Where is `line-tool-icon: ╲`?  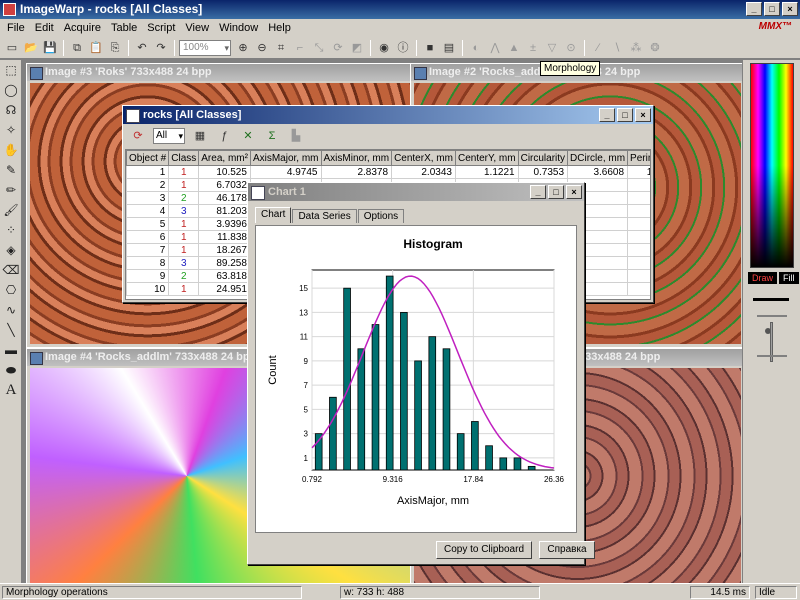
line-tool-icon: ╲ is located at coordinates (11, 330).